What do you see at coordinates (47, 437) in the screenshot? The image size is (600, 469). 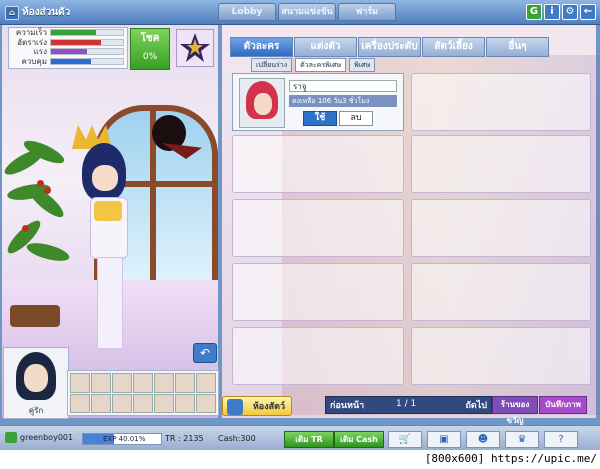 I see `username: greenboy001` at bounding box center [47, 437].